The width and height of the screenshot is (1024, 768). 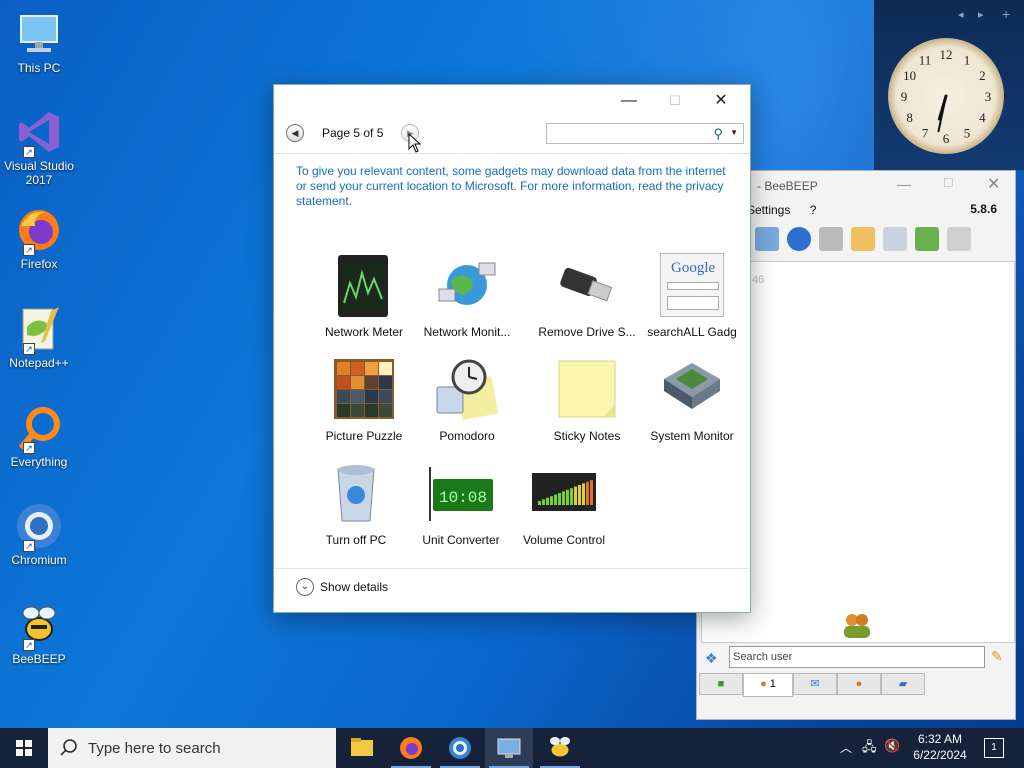 What do you see at coordinates (467, 389) in the screenshot?
I see `pomodoro-icon` at bounding box center [467, 389].